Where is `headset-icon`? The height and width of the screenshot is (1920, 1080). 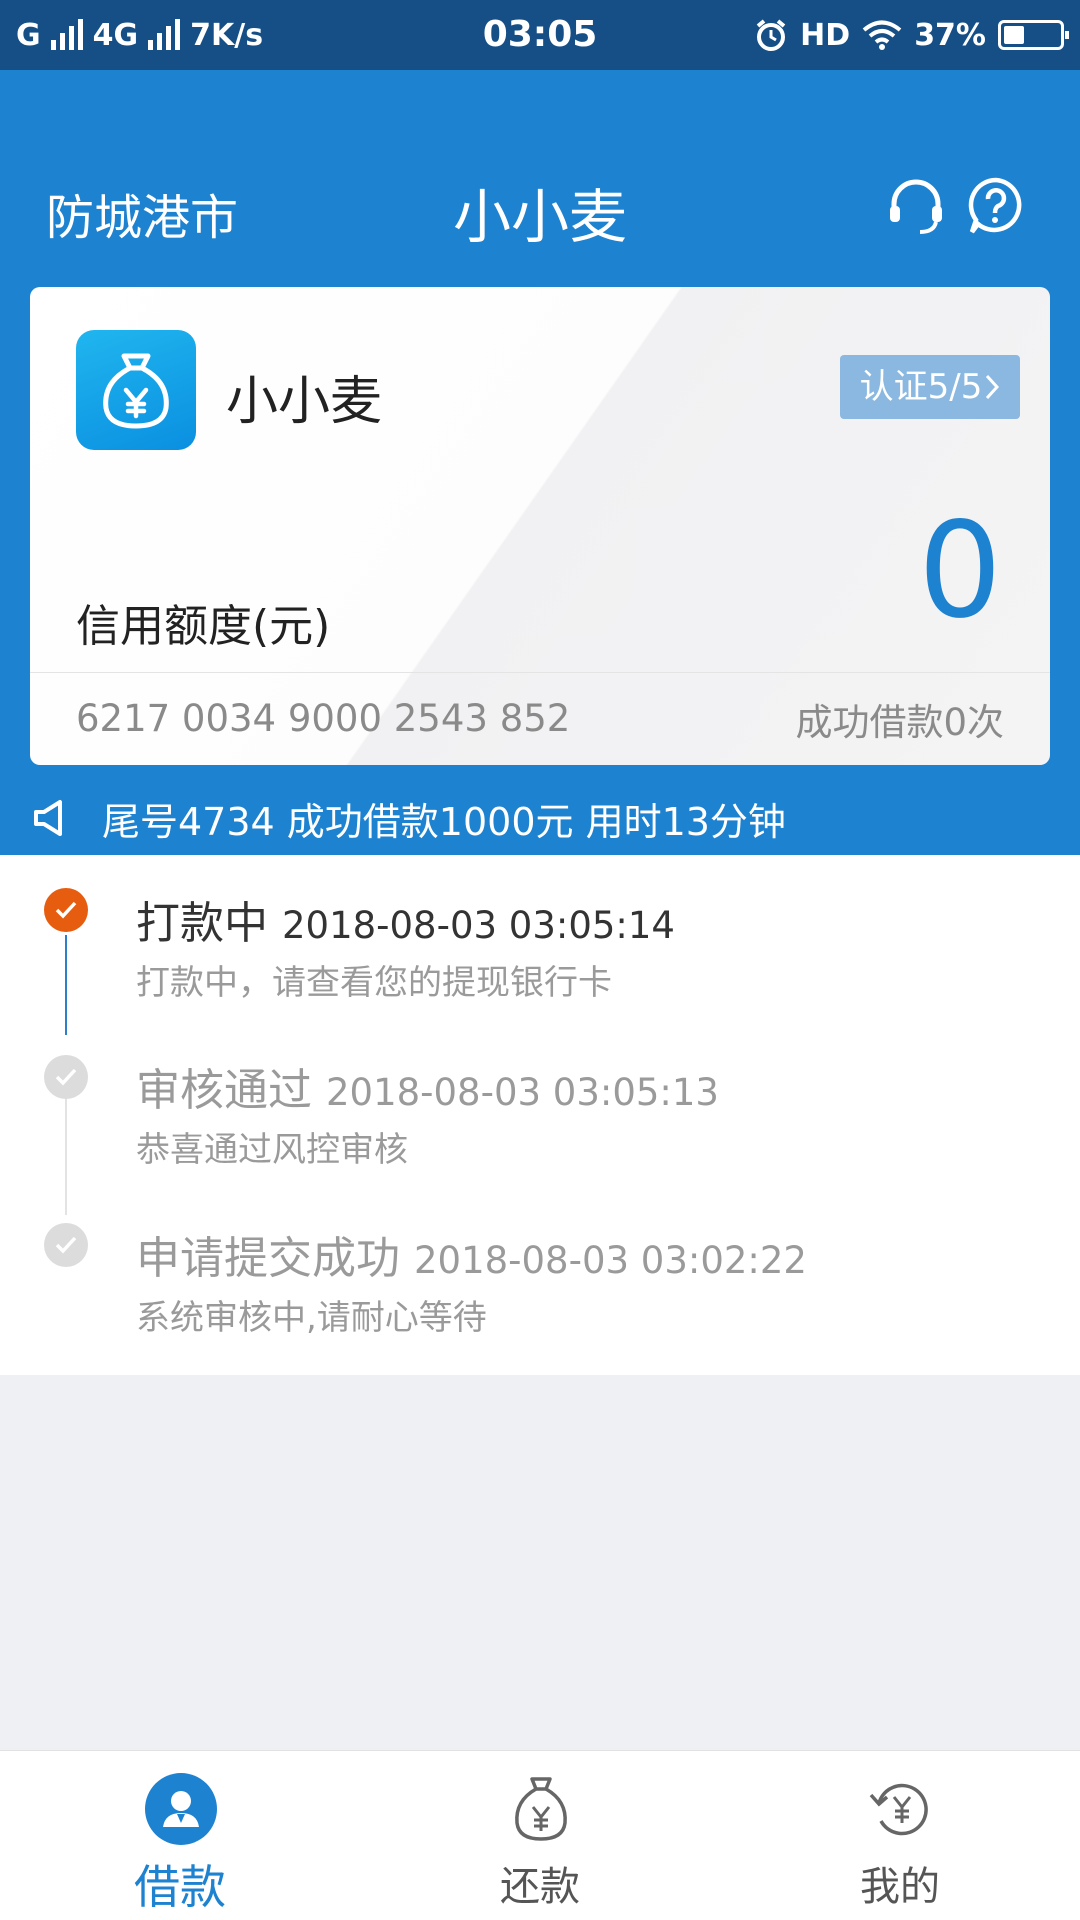
headset-icon is located at coordinates (916, 206).